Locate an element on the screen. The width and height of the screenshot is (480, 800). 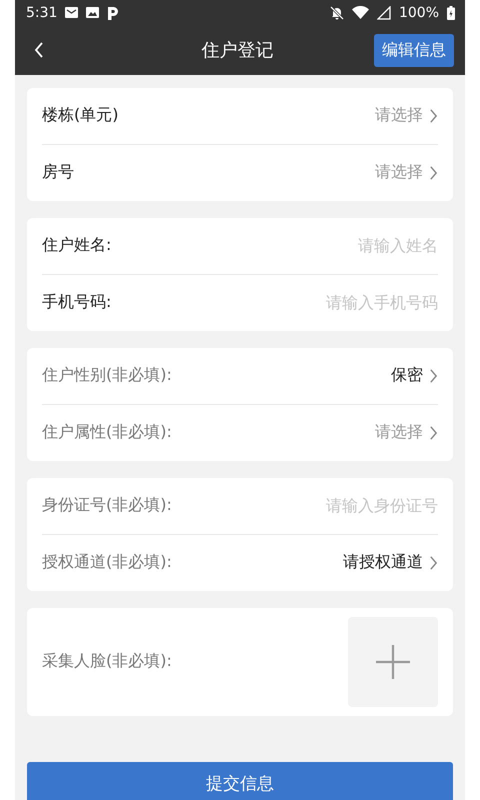
input-field: 请输入身份证号 is located at coordinates (338, 506).